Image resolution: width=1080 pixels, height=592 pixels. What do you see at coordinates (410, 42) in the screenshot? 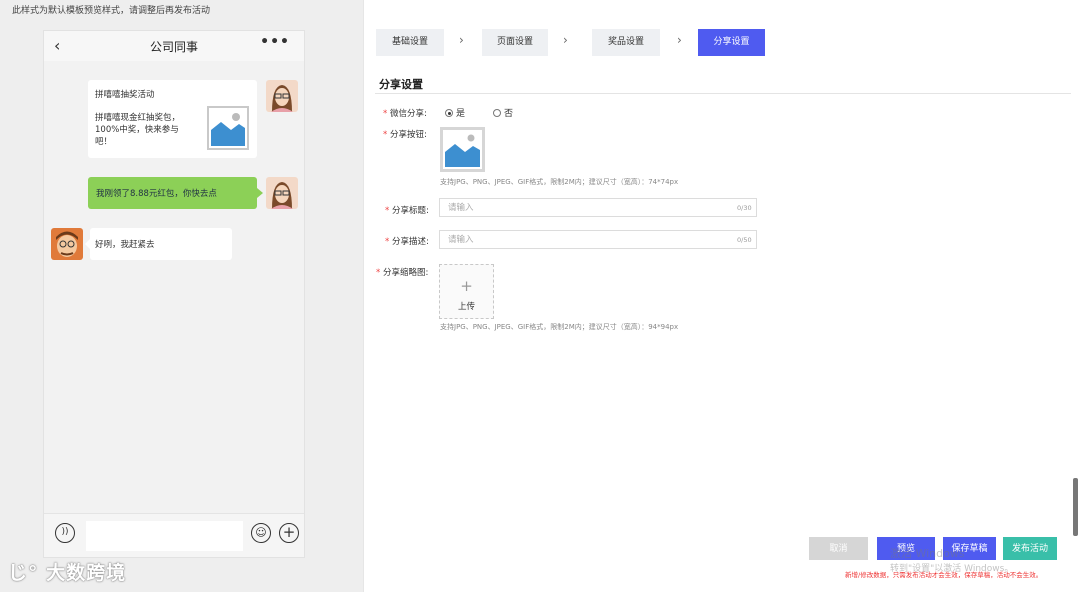
I see `step-basic-settings: 基础设置` at bounding box center [410, 42].